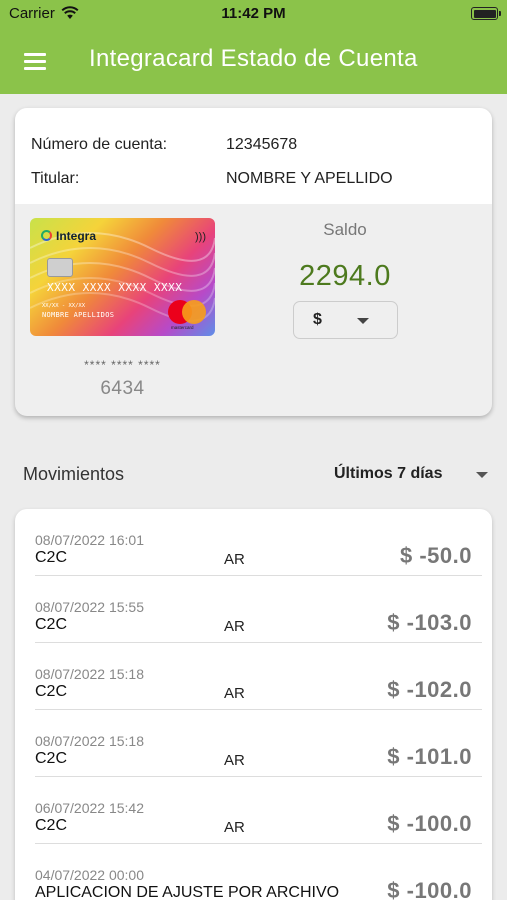 This screenshot has height=900, width=507. Describe the element at coordinates (122, 365) in the screenshot. I see `card-masked-number: **** **** ****` at that location.